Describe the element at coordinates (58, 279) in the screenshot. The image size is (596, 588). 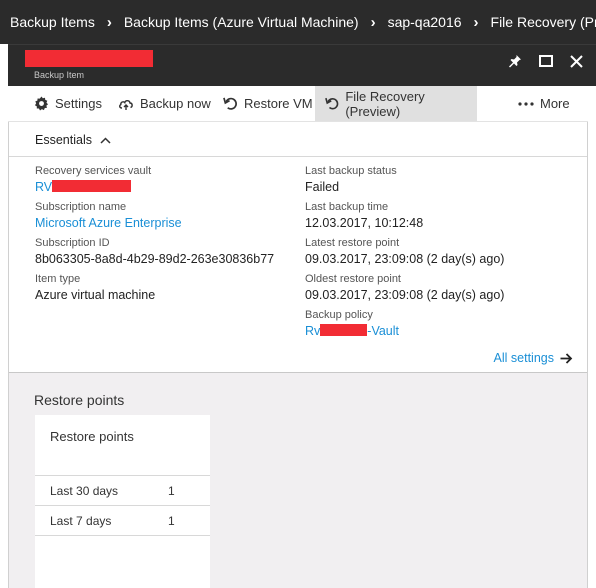
I see `item-type-label: Item type` at that location.